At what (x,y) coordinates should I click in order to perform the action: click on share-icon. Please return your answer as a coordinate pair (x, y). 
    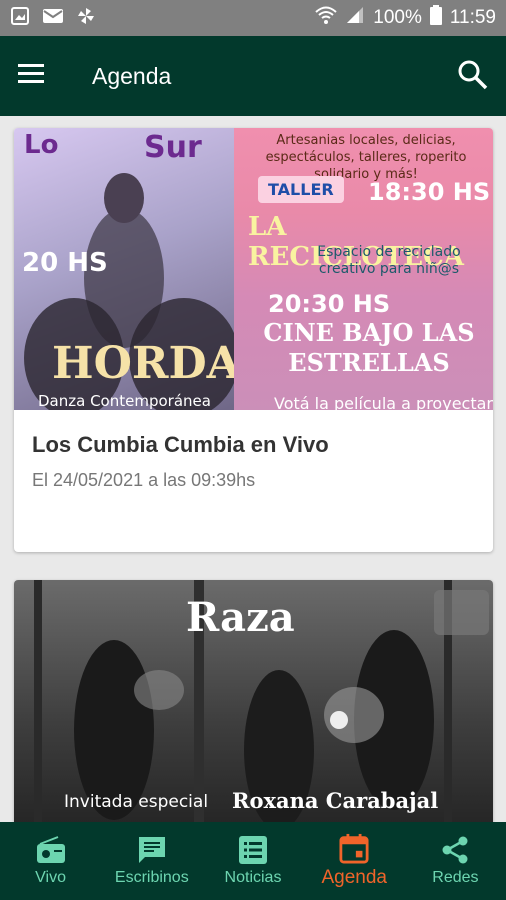
    Looking at the image, I should click on (455, 850).